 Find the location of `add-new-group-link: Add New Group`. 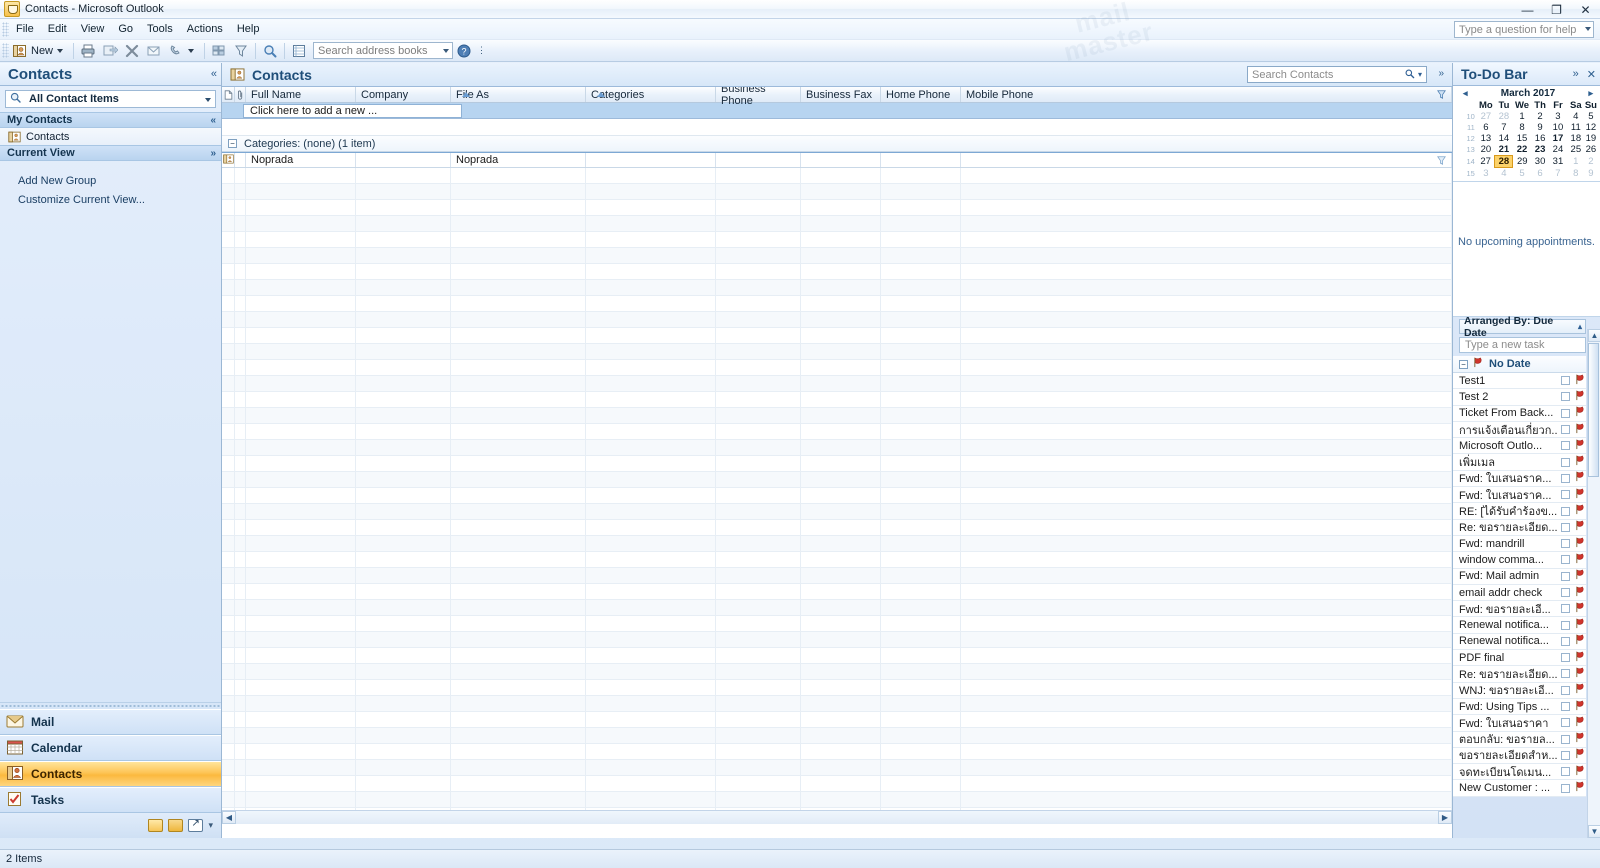

add-new-group-link: Add New Group is located at coordinates (119, 181).